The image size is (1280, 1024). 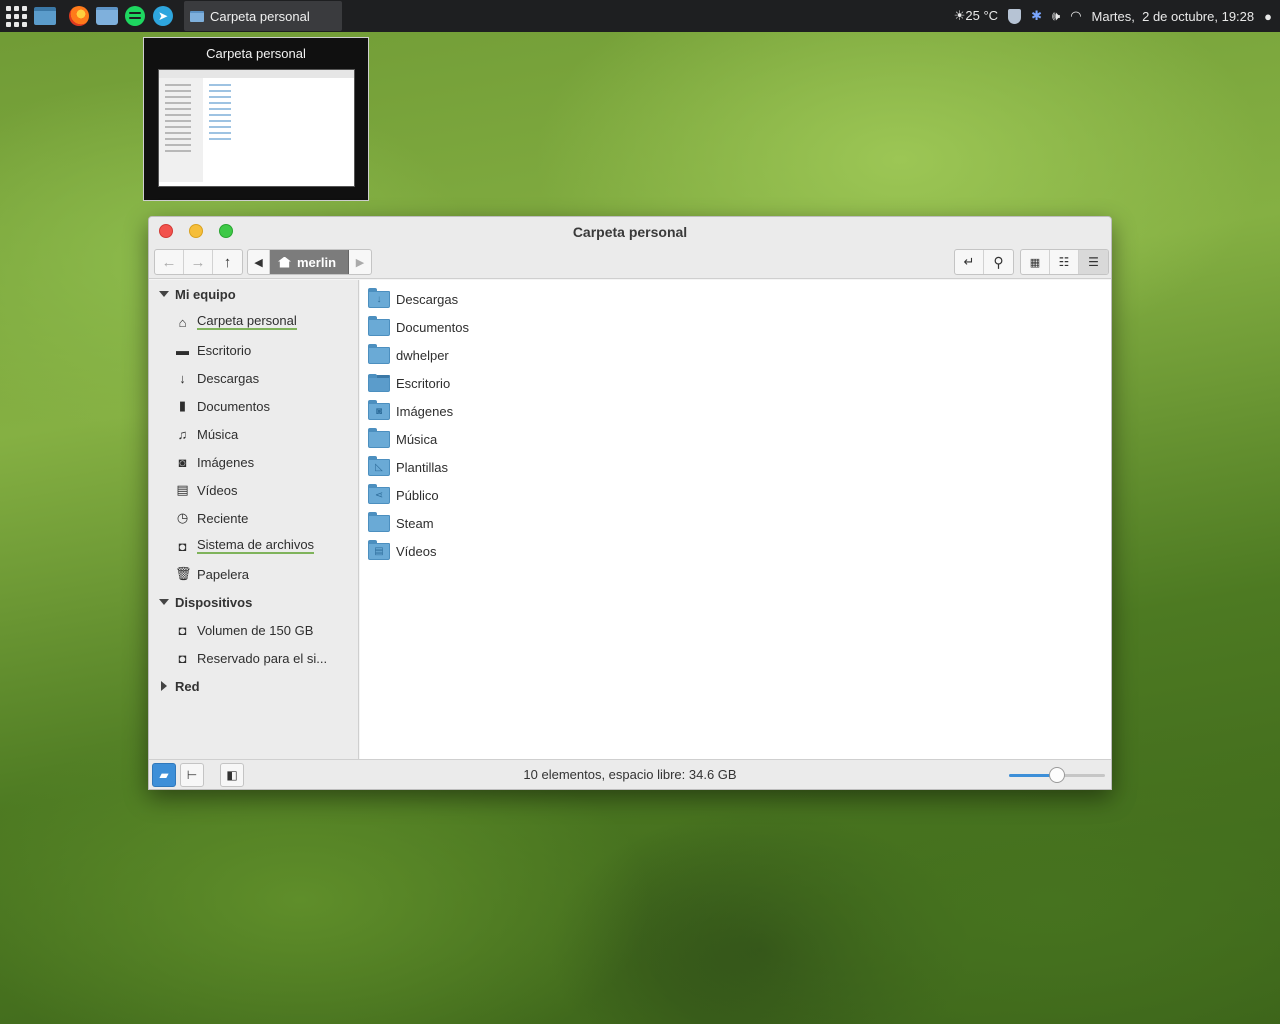 I want to click on list-item: ↓ Descargas, so click(x=735, y=299).